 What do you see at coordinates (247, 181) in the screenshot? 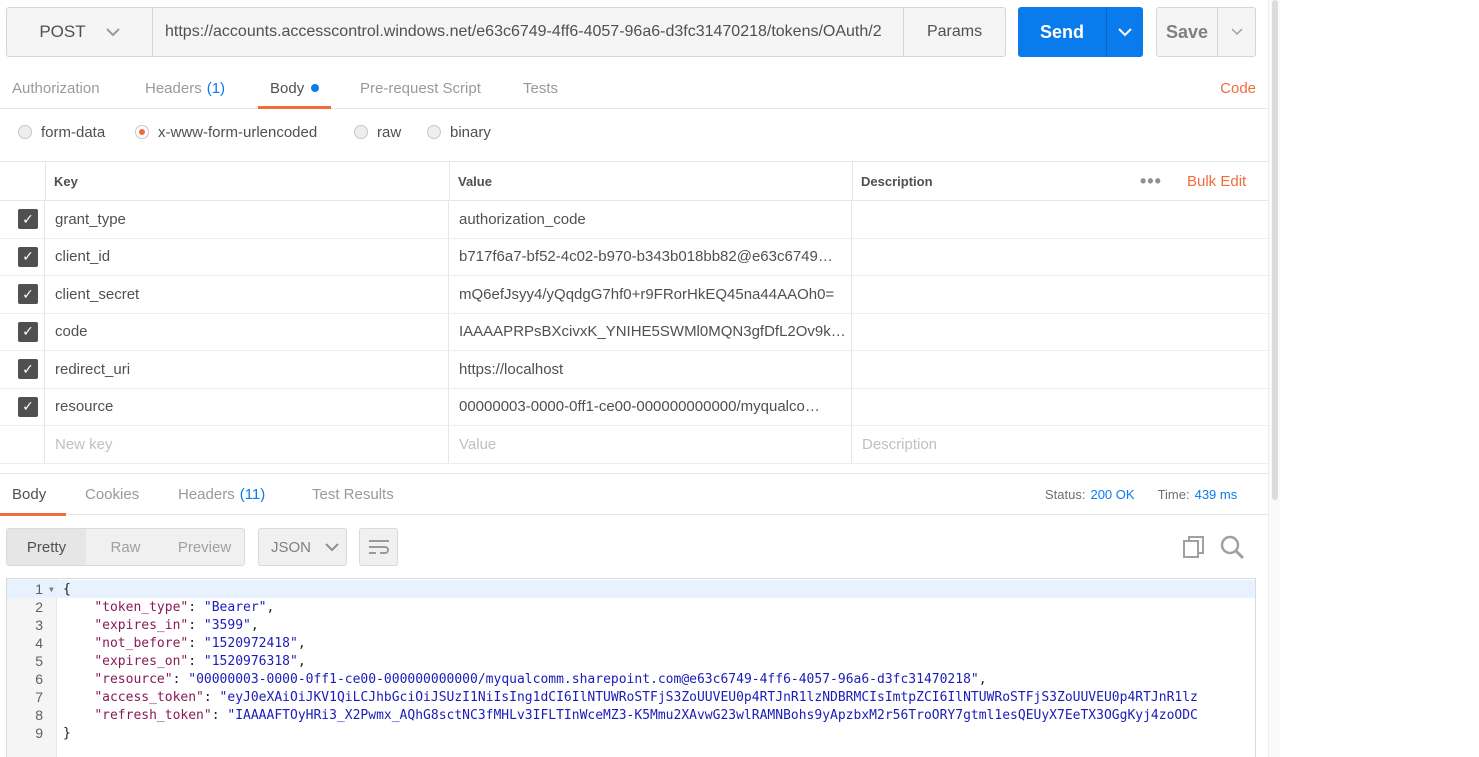
I see `column-key: Key` at bounding box center [247, 181].